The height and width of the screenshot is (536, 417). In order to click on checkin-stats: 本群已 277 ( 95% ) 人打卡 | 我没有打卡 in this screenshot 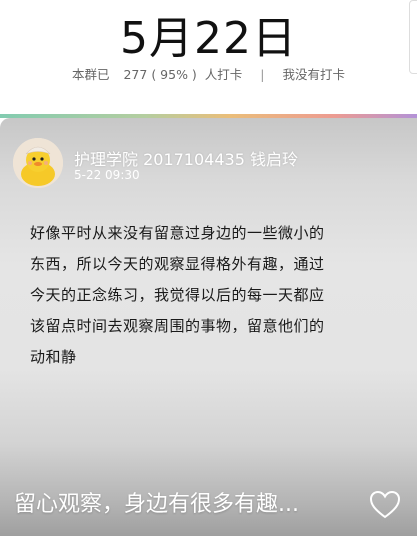, I will do `click(208, 73)`.